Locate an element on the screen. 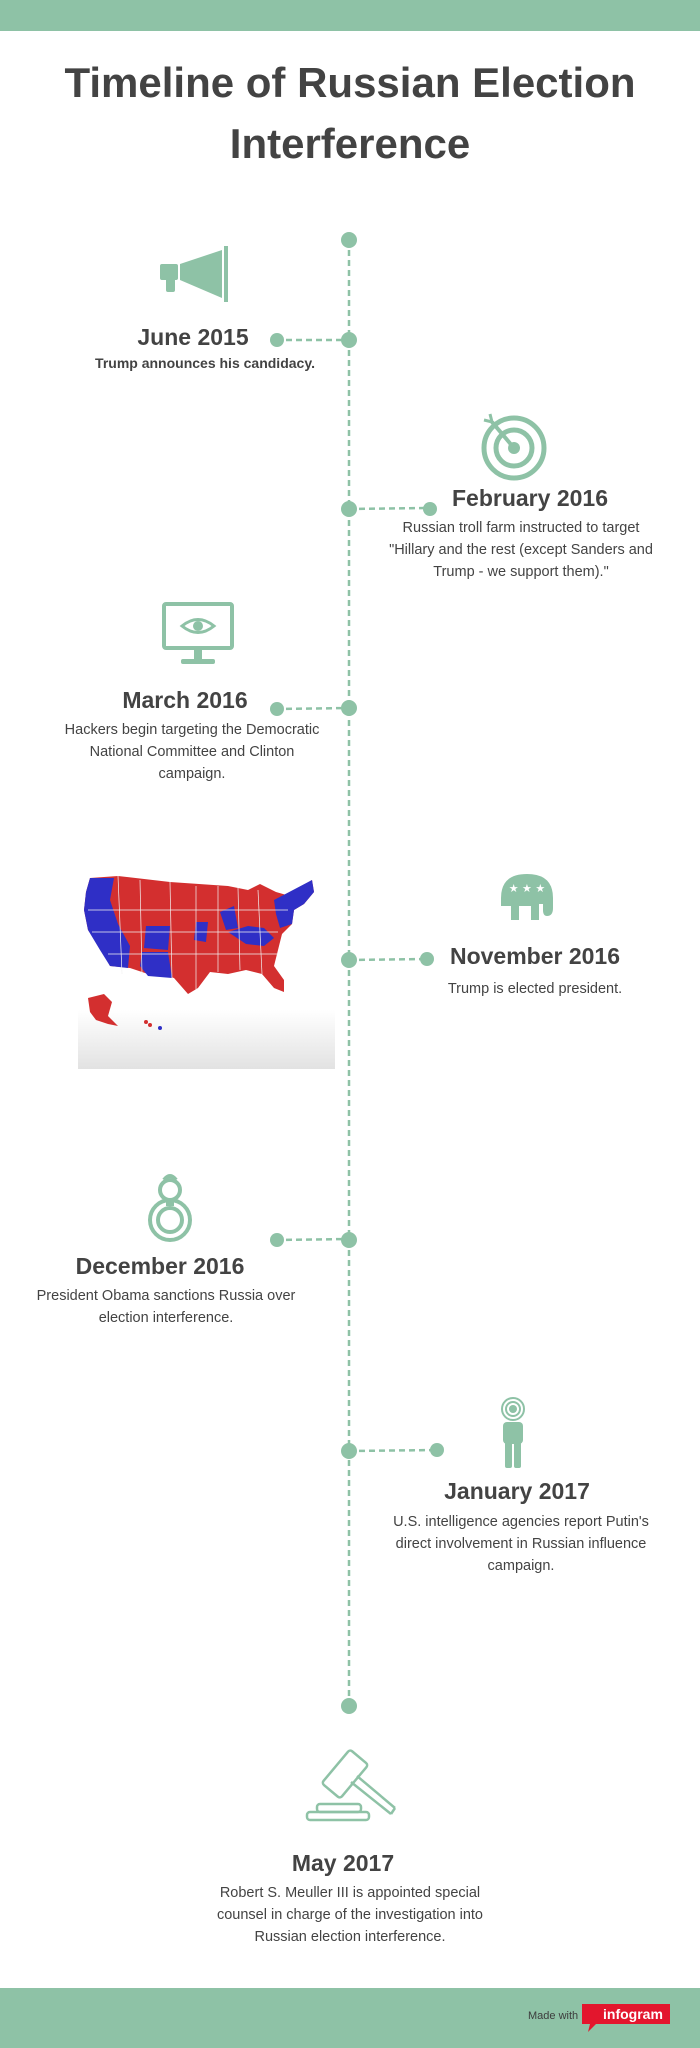 The width and height of the screenshot is (700, 2048). made-with-label: Made with is located at coordinates (553, 2016).